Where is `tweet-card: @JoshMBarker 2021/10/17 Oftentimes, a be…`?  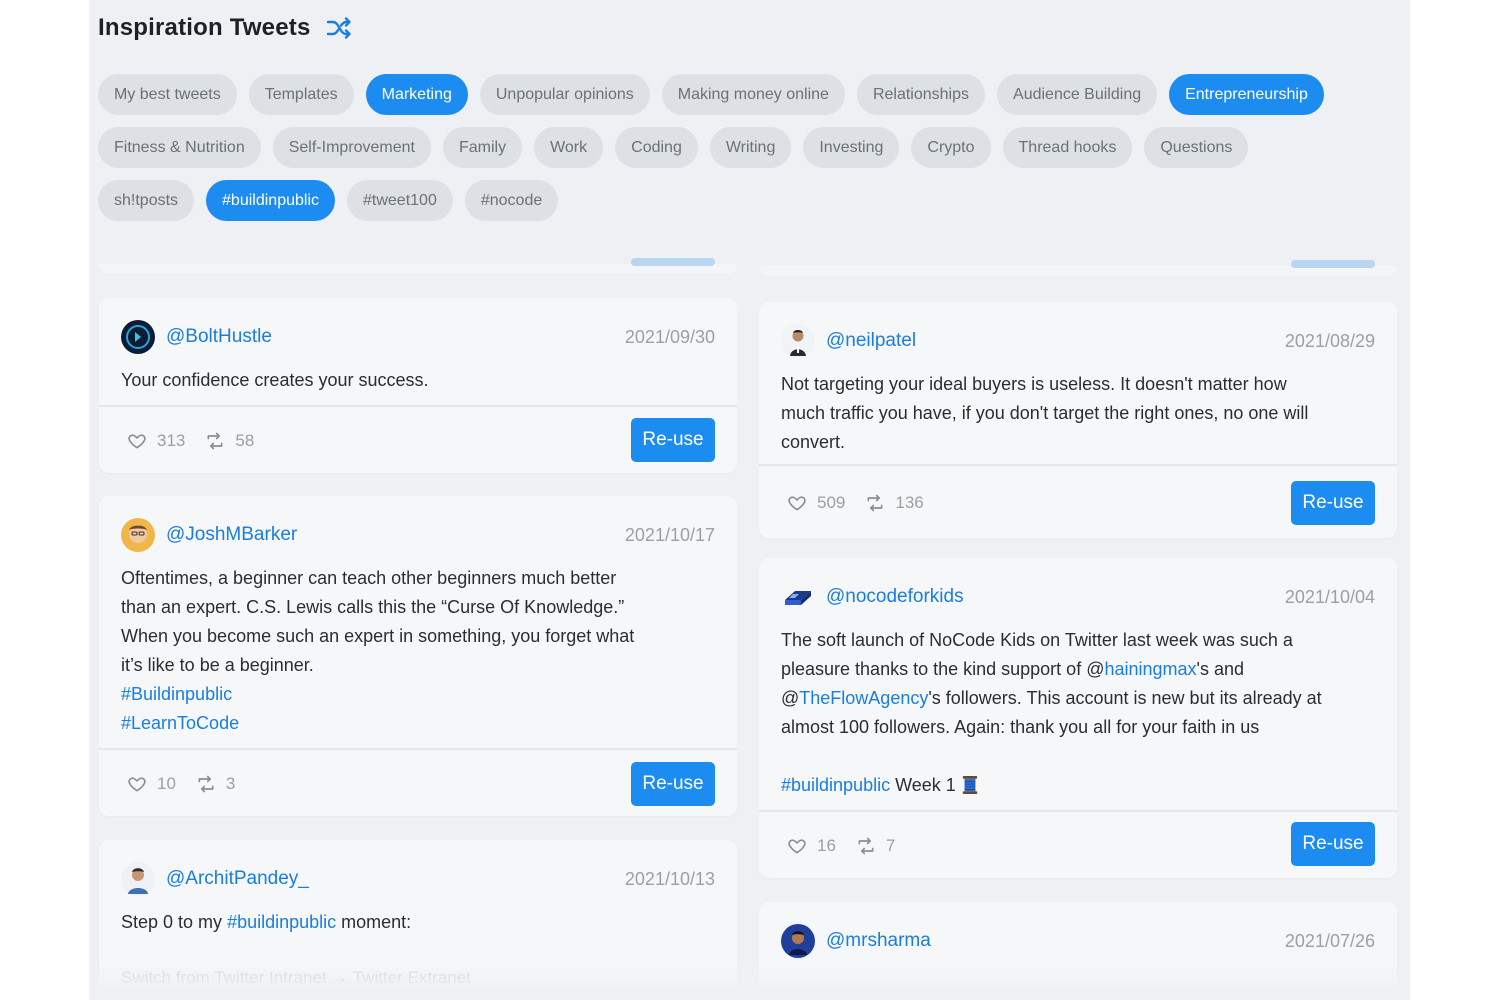
tweet-card: @JoshMBarker 2021/10/17 Oftentimes, a be… is located at coordinates (418, 656).